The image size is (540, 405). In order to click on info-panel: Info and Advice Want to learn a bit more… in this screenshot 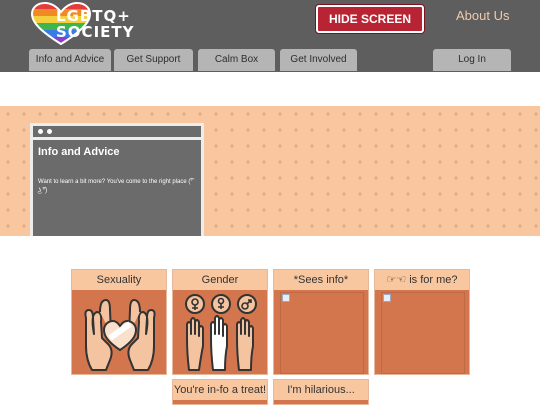, I will do `click(117, 179)`.